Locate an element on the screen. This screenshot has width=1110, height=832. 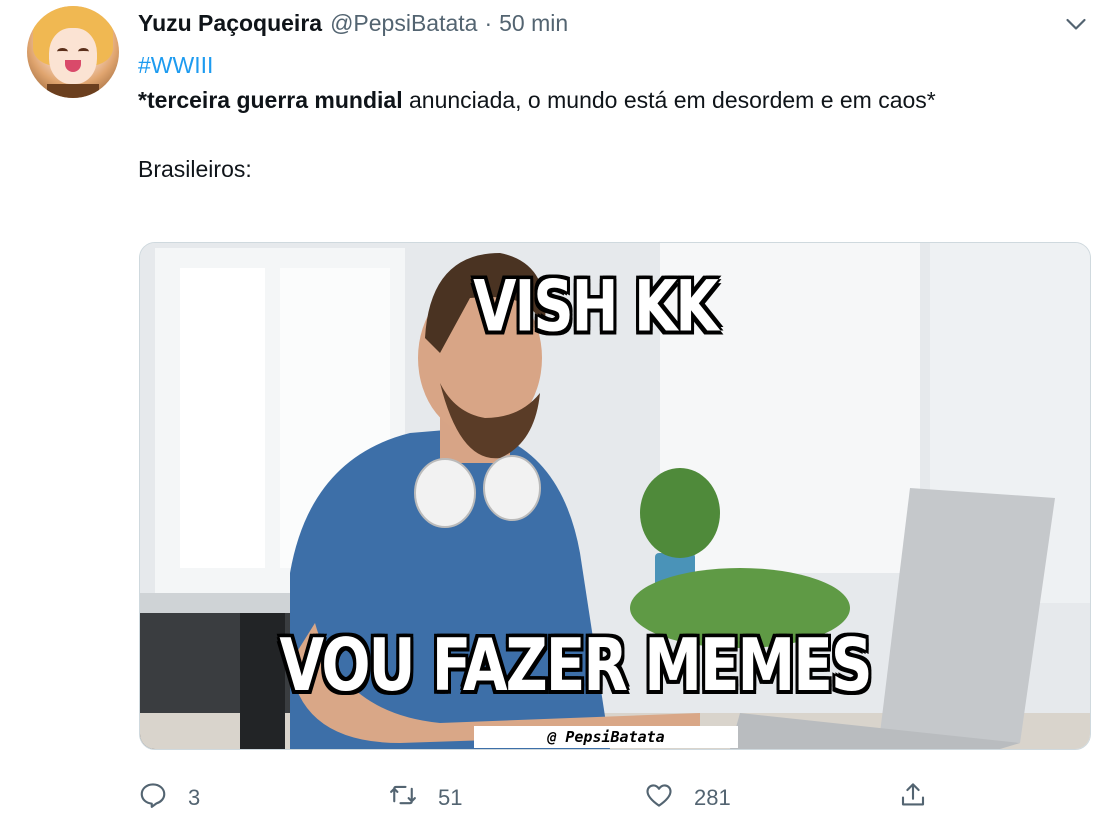
timestamp: 50 min is located at coordinates (533, 23).